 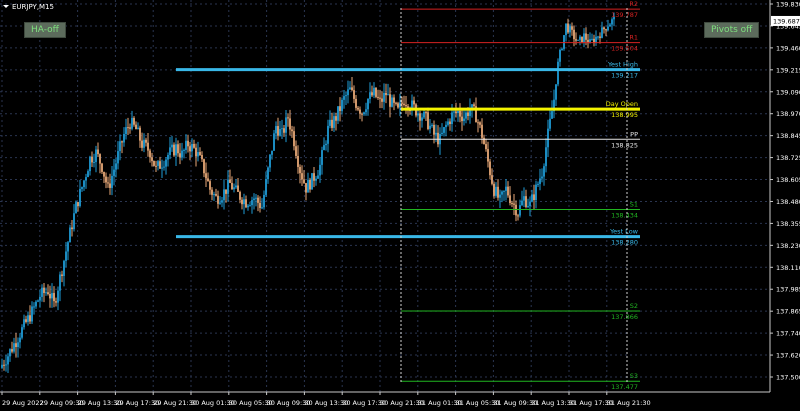 What do you see at coordinates (788, 290) in the screenshot?
I see `y-tick-label: 137.985` at bounding box center [788, 290].